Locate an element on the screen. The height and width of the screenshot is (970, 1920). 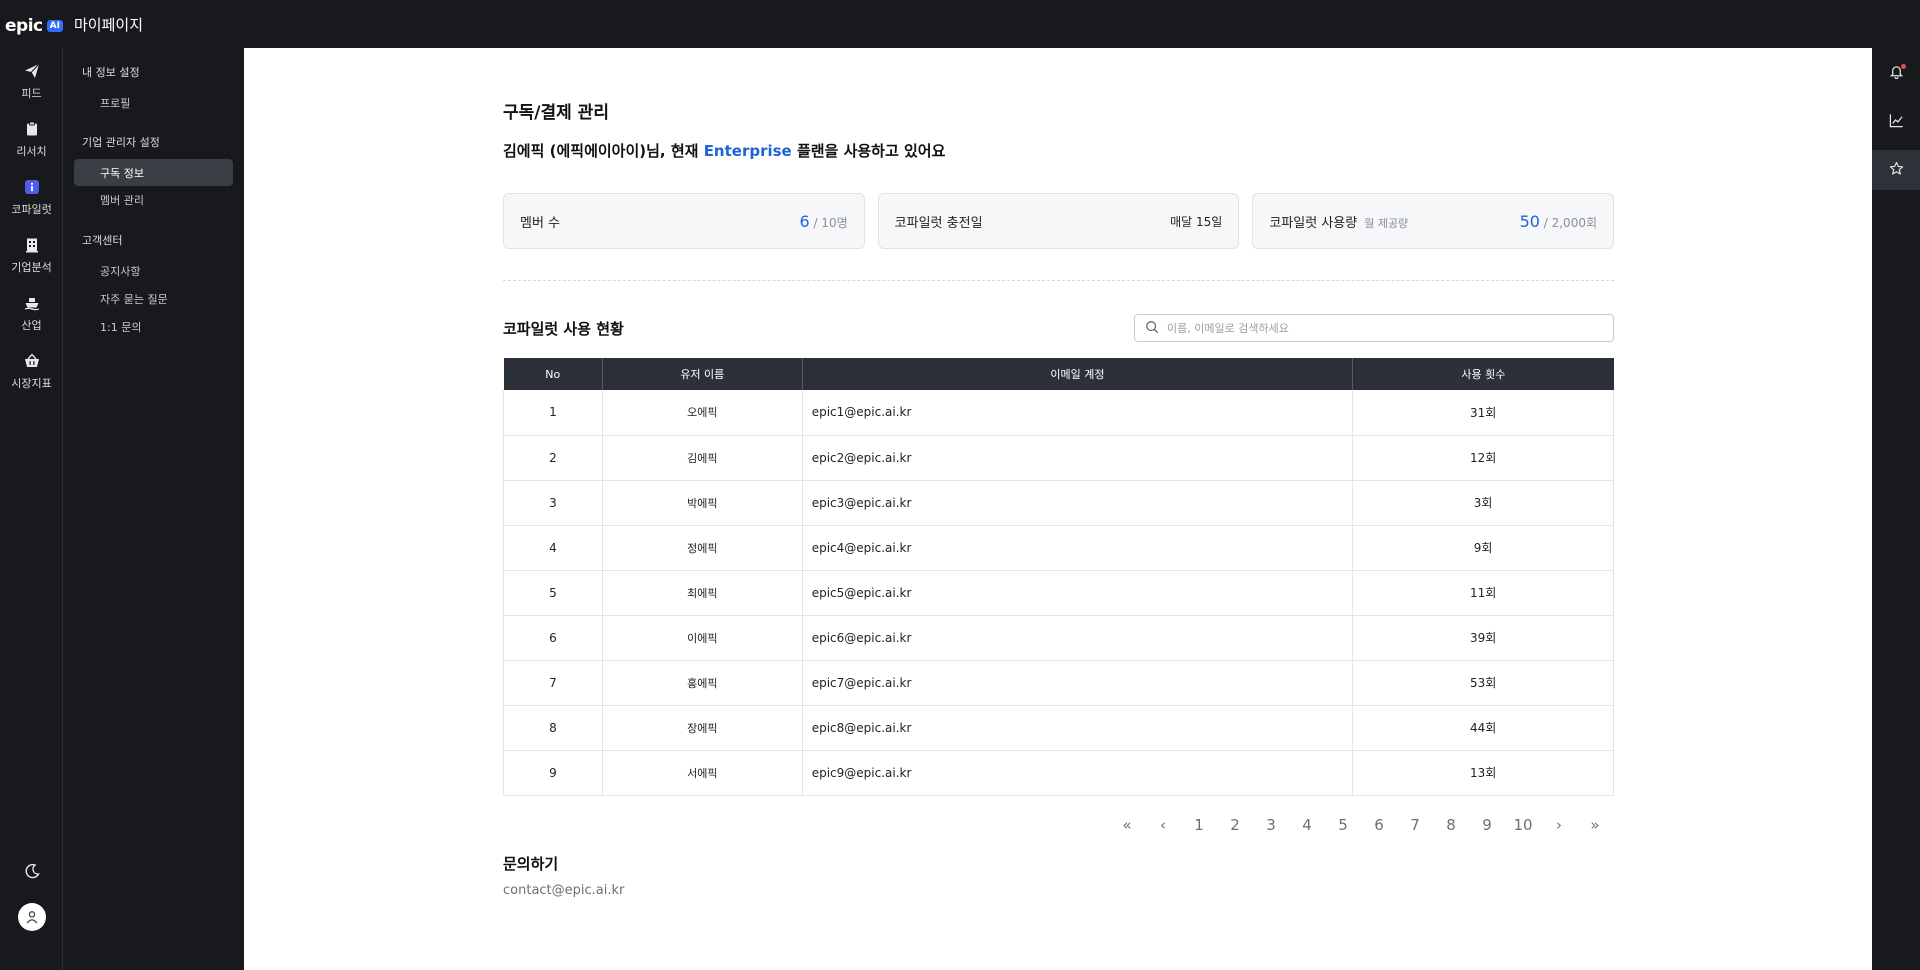
next-page-button: › is located at coordinates (1559, 825).